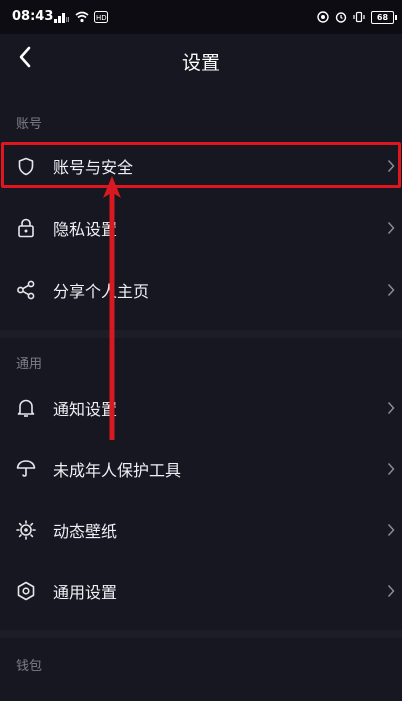  What do you see at coordinates (26, 591) in the screenshot?
I see `hexagon-icon` at bounding box center [26, 591].